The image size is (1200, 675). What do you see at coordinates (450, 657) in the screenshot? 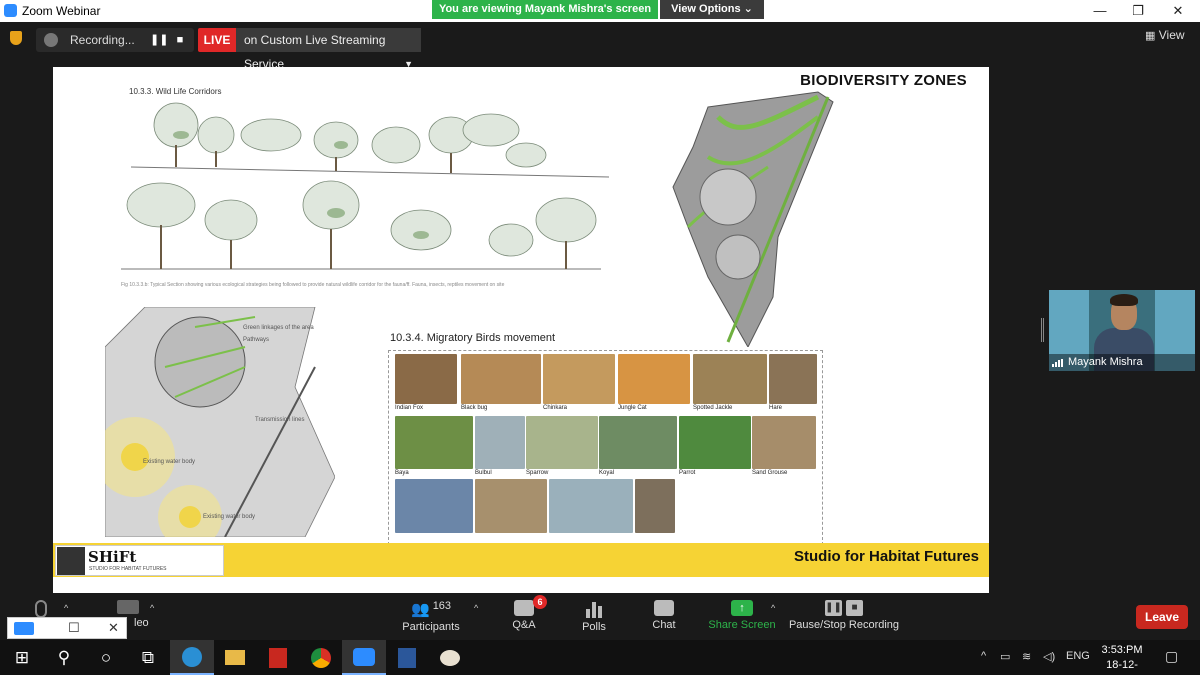
I see `paint-app-icon` at bounding box center [450, 657].